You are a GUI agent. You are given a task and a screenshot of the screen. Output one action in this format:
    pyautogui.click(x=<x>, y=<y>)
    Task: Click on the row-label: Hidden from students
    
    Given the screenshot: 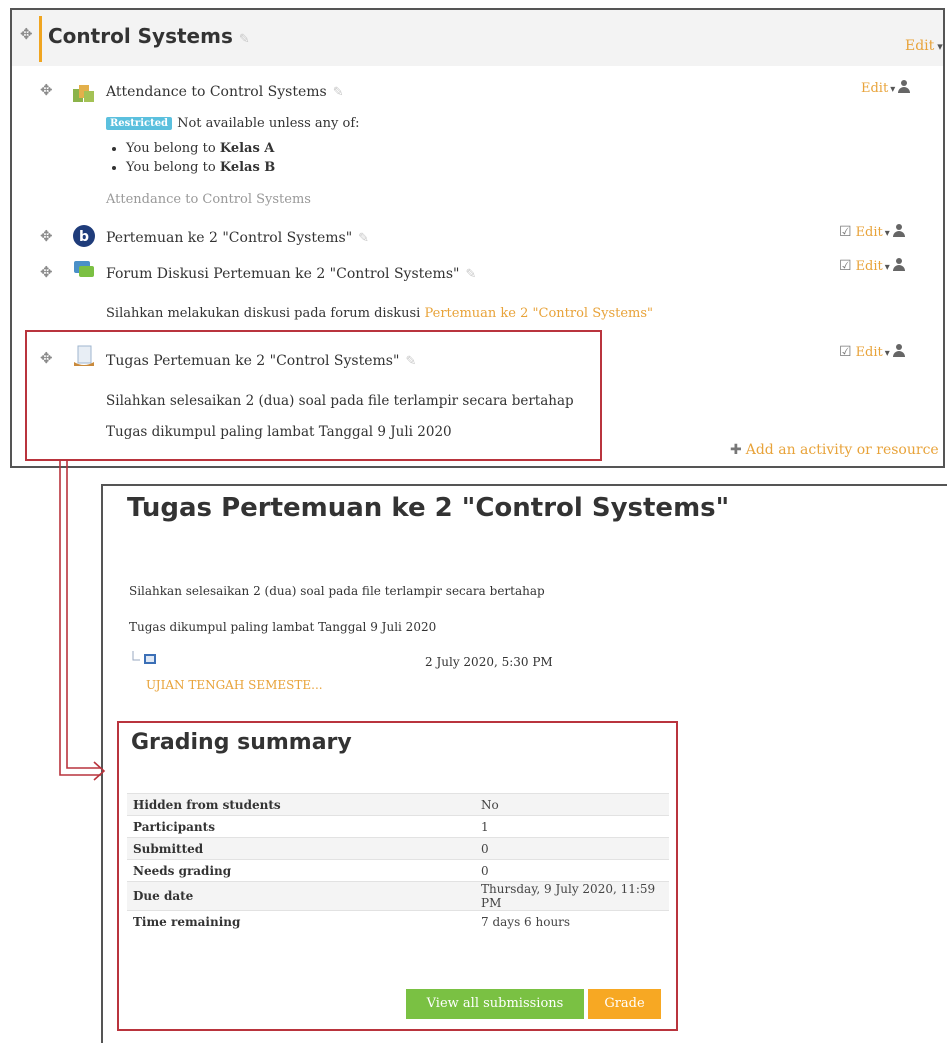 What is the action you would take?
    pyautogui.click(x=301, y=804)
    